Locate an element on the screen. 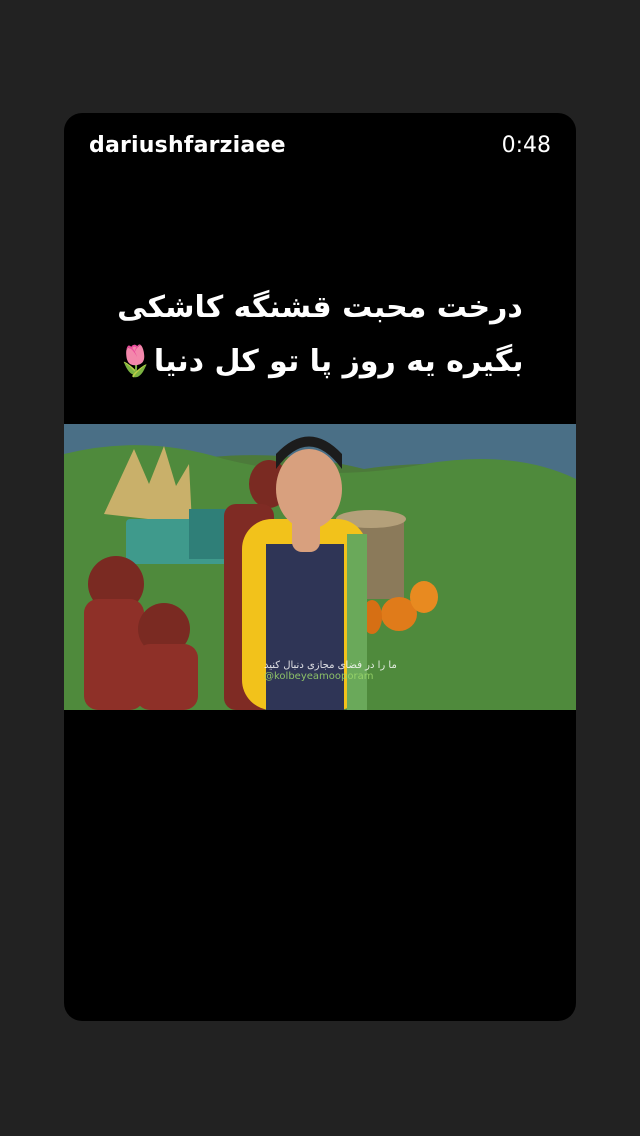  watermark-text: ما را در فضای مجازی دنبال کنید is located at coordinates (330, 665).